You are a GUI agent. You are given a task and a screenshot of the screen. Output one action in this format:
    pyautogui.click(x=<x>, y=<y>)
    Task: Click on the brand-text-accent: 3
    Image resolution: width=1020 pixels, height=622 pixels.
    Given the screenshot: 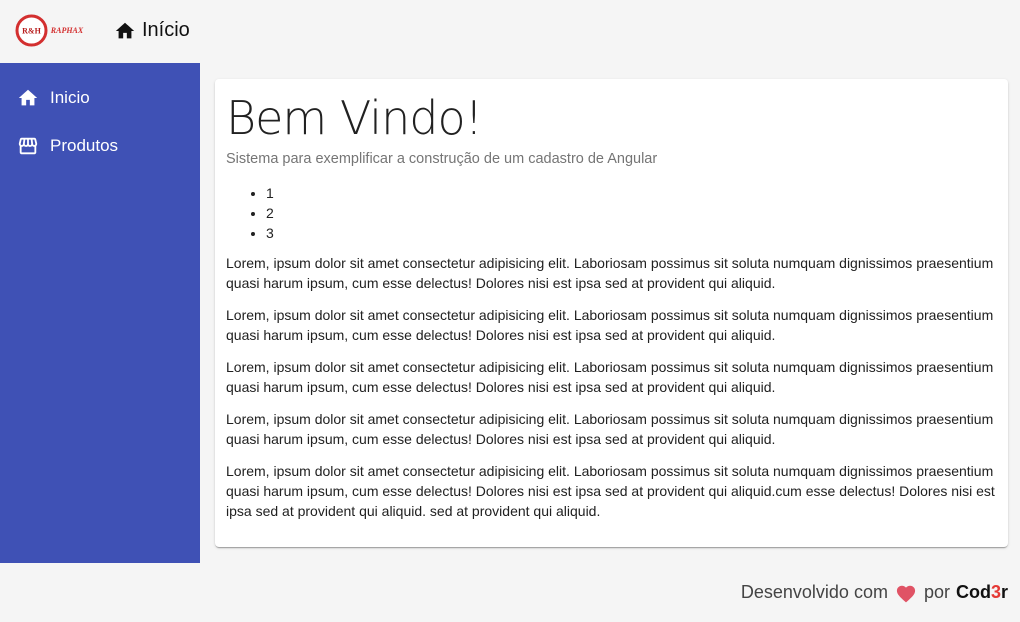 What is the action you would take?
    pyautogui.click(x=995, y=592)
    